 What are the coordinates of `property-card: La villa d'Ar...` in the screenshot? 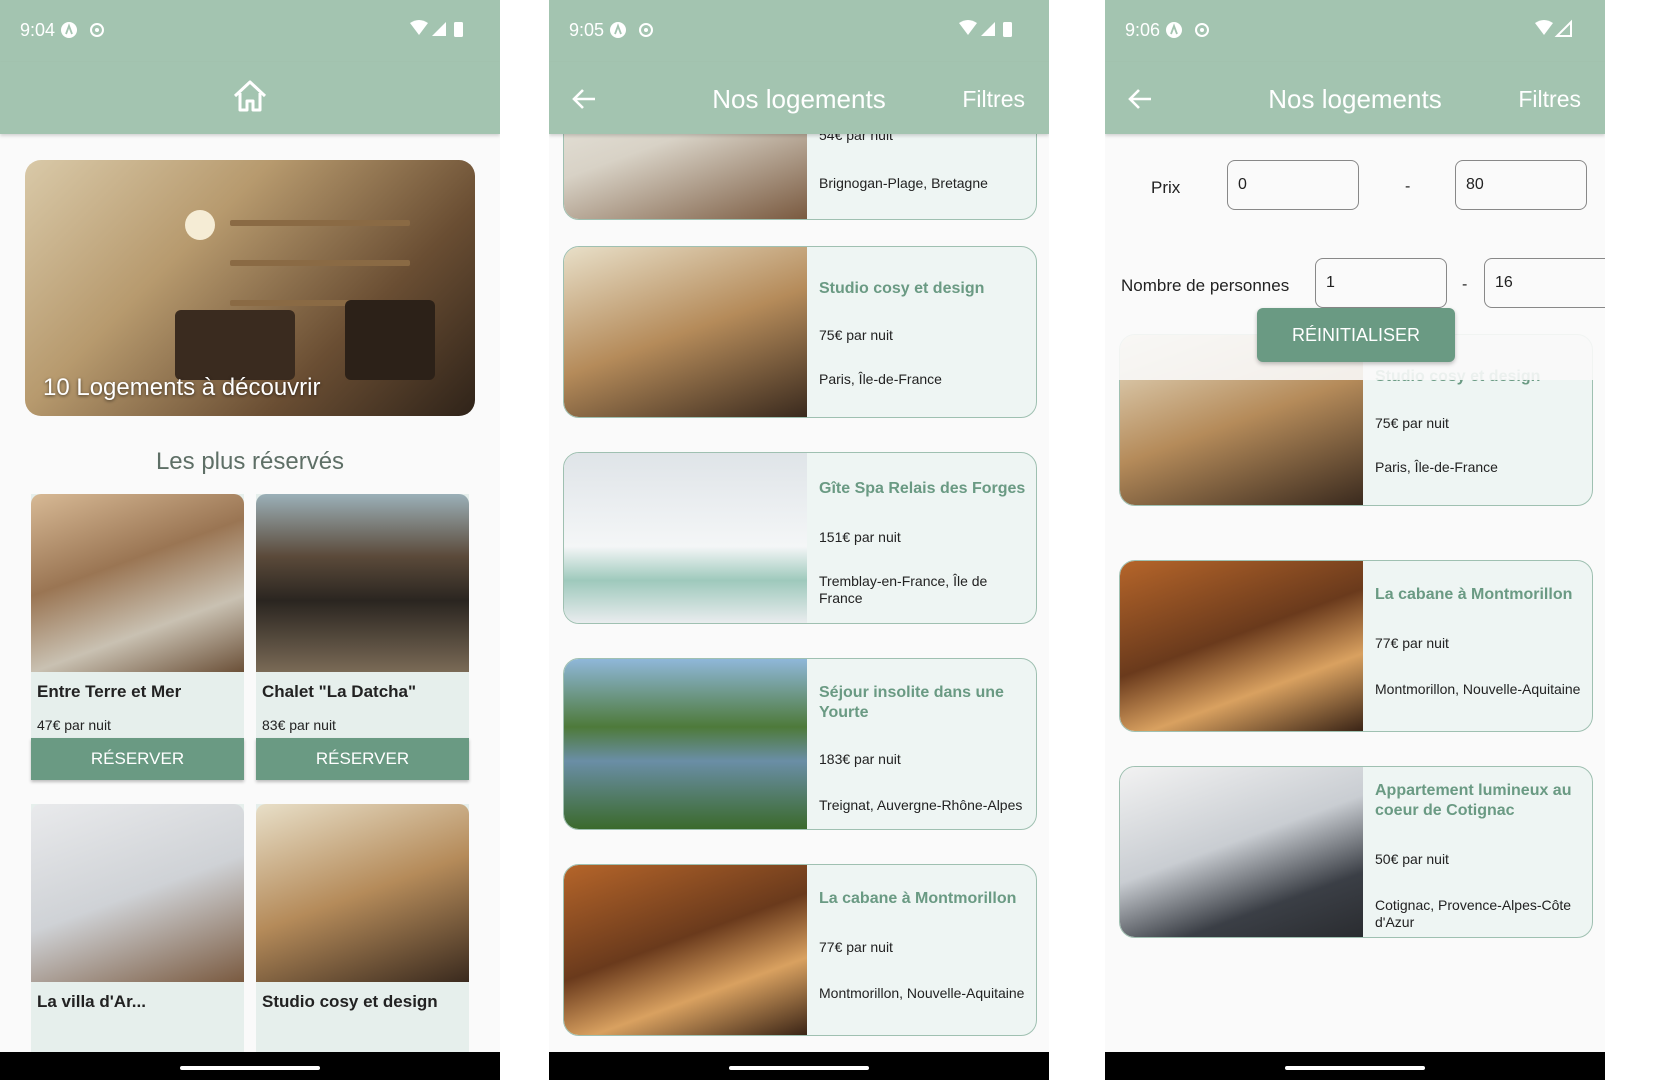 It's located at (137, 928).